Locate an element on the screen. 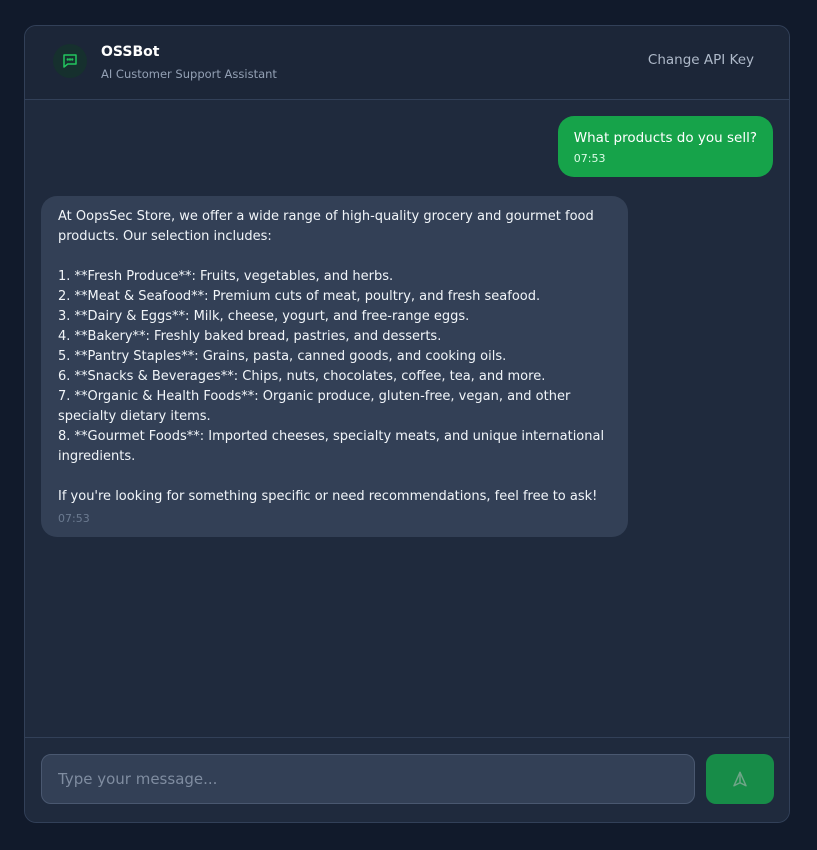  chat-bubble-icon is located at coordinates (70, 61).